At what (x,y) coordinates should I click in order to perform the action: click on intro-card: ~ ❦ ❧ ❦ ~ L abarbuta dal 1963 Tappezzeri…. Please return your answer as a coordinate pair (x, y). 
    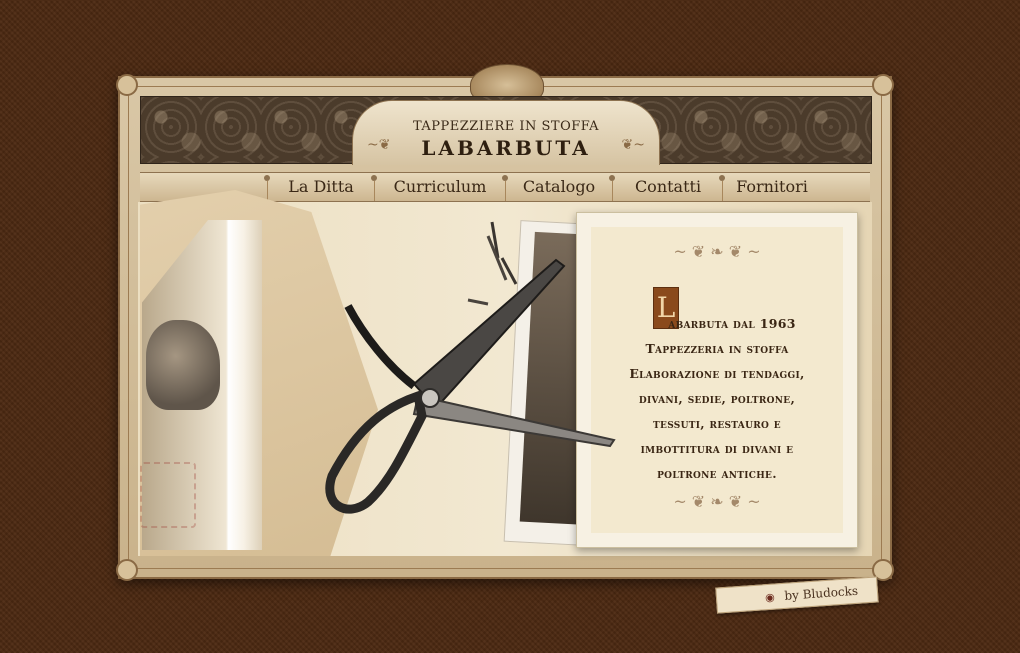
    Looking at the image, I should click on (717, 380).